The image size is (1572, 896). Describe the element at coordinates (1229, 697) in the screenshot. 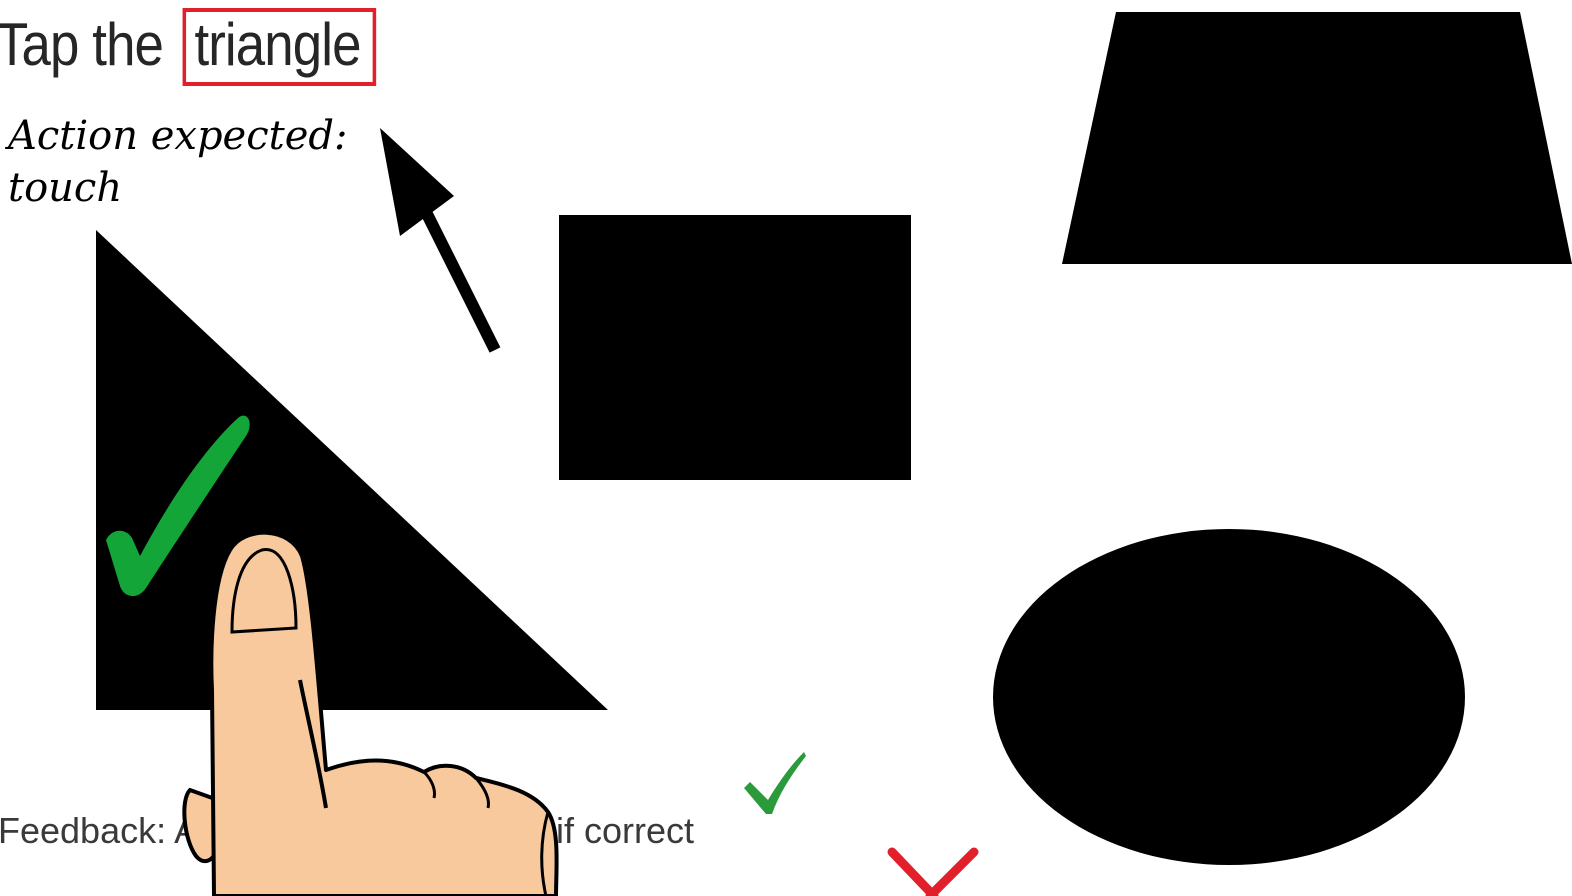

I see `ellipse-shape` at that location.